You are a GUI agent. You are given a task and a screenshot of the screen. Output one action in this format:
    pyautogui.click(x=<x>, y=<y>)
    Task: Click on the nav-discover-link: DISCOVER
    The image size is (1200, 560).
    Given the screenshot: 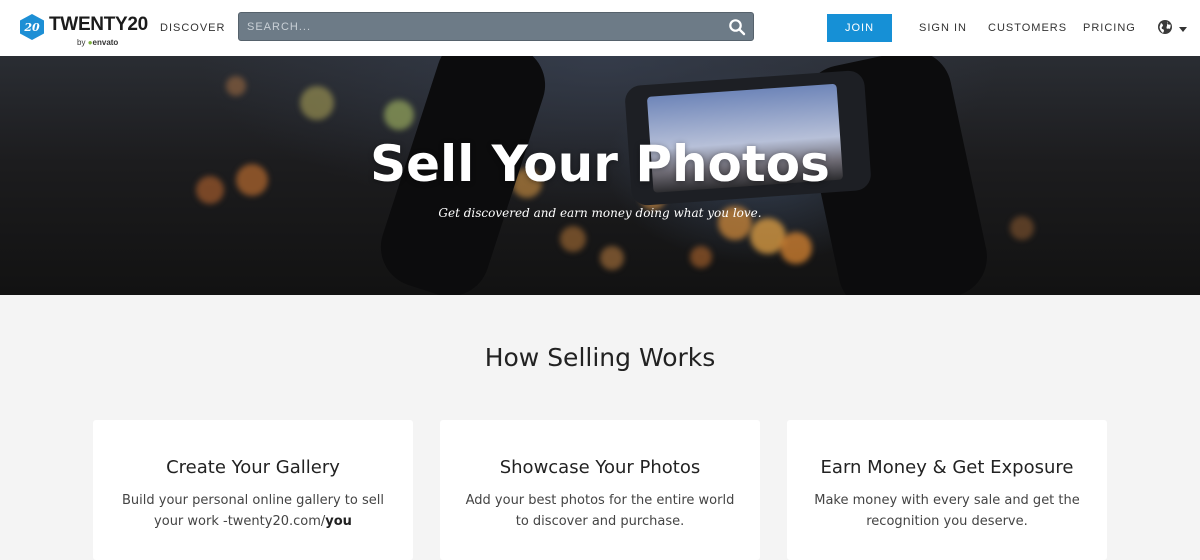 What is the action you would take?
    pyautogui.click(x=192, y=28)
    